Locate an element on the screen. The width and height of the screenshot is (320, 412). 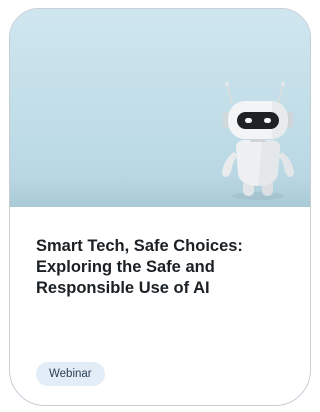
webinar-badge: Webinar is located at coordinates (70, 374).